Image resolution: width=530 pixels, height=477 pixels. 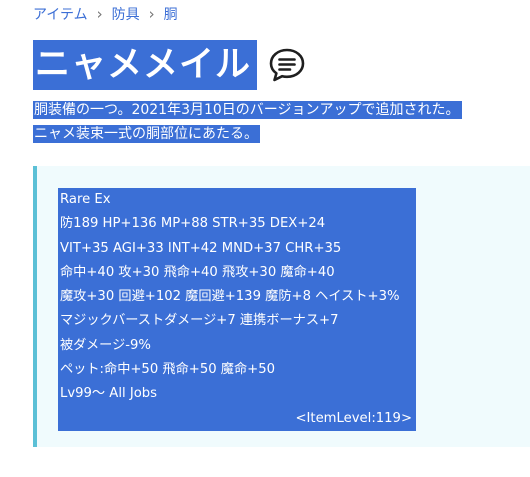 What do you see at coordinates (247, 110) in the screenshot?
I see `description-line: 胴装備の一つ。2021年3月10日のバージョンアップで追加された。` at bounding box center [247, 110].